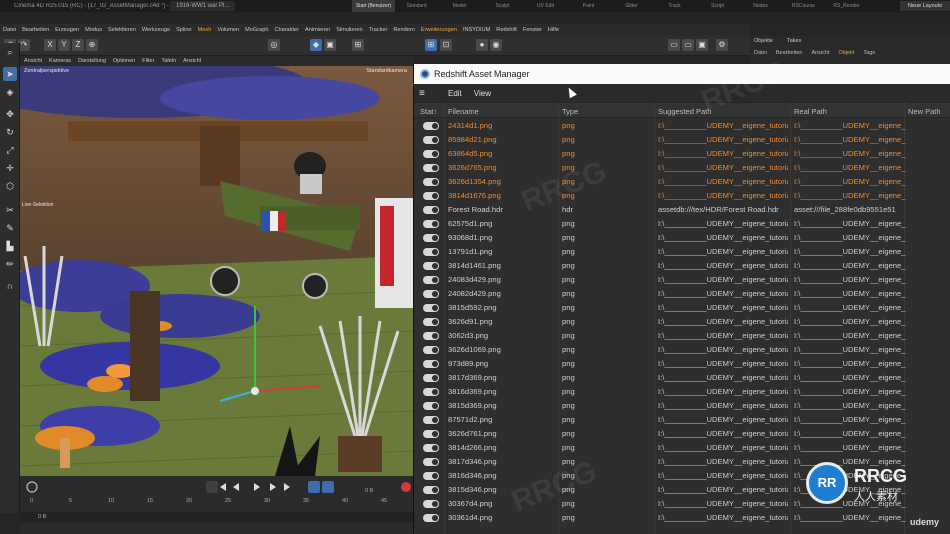  I want to click on column-filename: Filename, so click(463, 111).